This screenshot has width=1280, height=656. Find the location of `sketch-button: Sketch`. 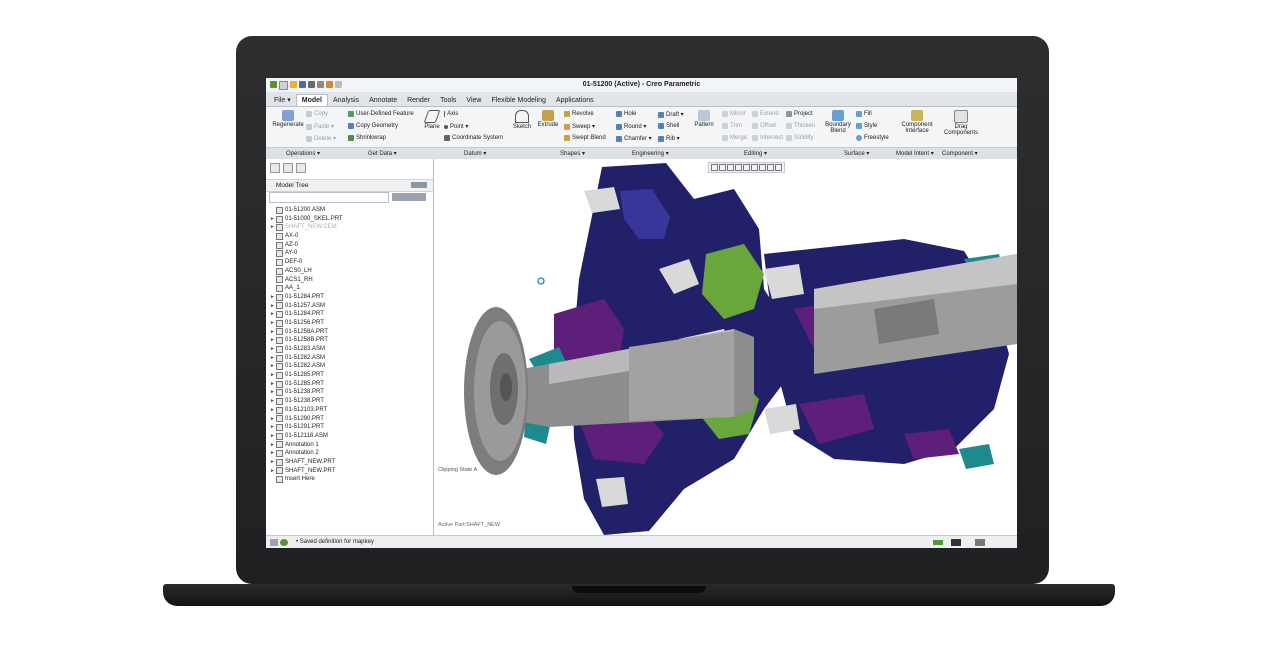

sketch-button: Sketch is located at coordinates (522, 120).